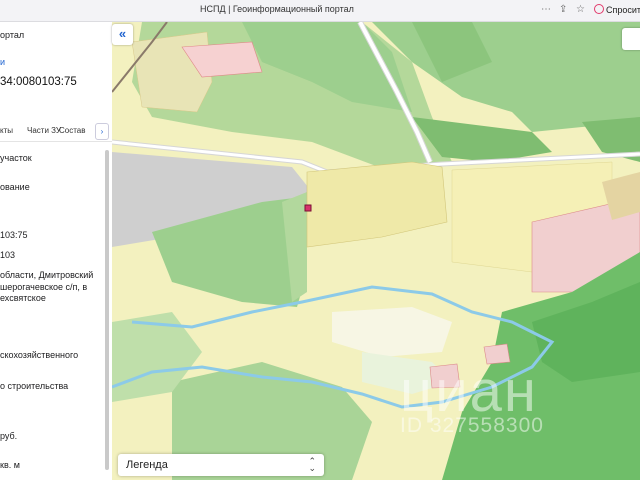 This screenshot has width=640, height=480. What do you see at coordinates (221, 465) in the screenshot?
I see `legend-dropdown: Легенда ⌃ ⌄` at bounding box center [221, 465].